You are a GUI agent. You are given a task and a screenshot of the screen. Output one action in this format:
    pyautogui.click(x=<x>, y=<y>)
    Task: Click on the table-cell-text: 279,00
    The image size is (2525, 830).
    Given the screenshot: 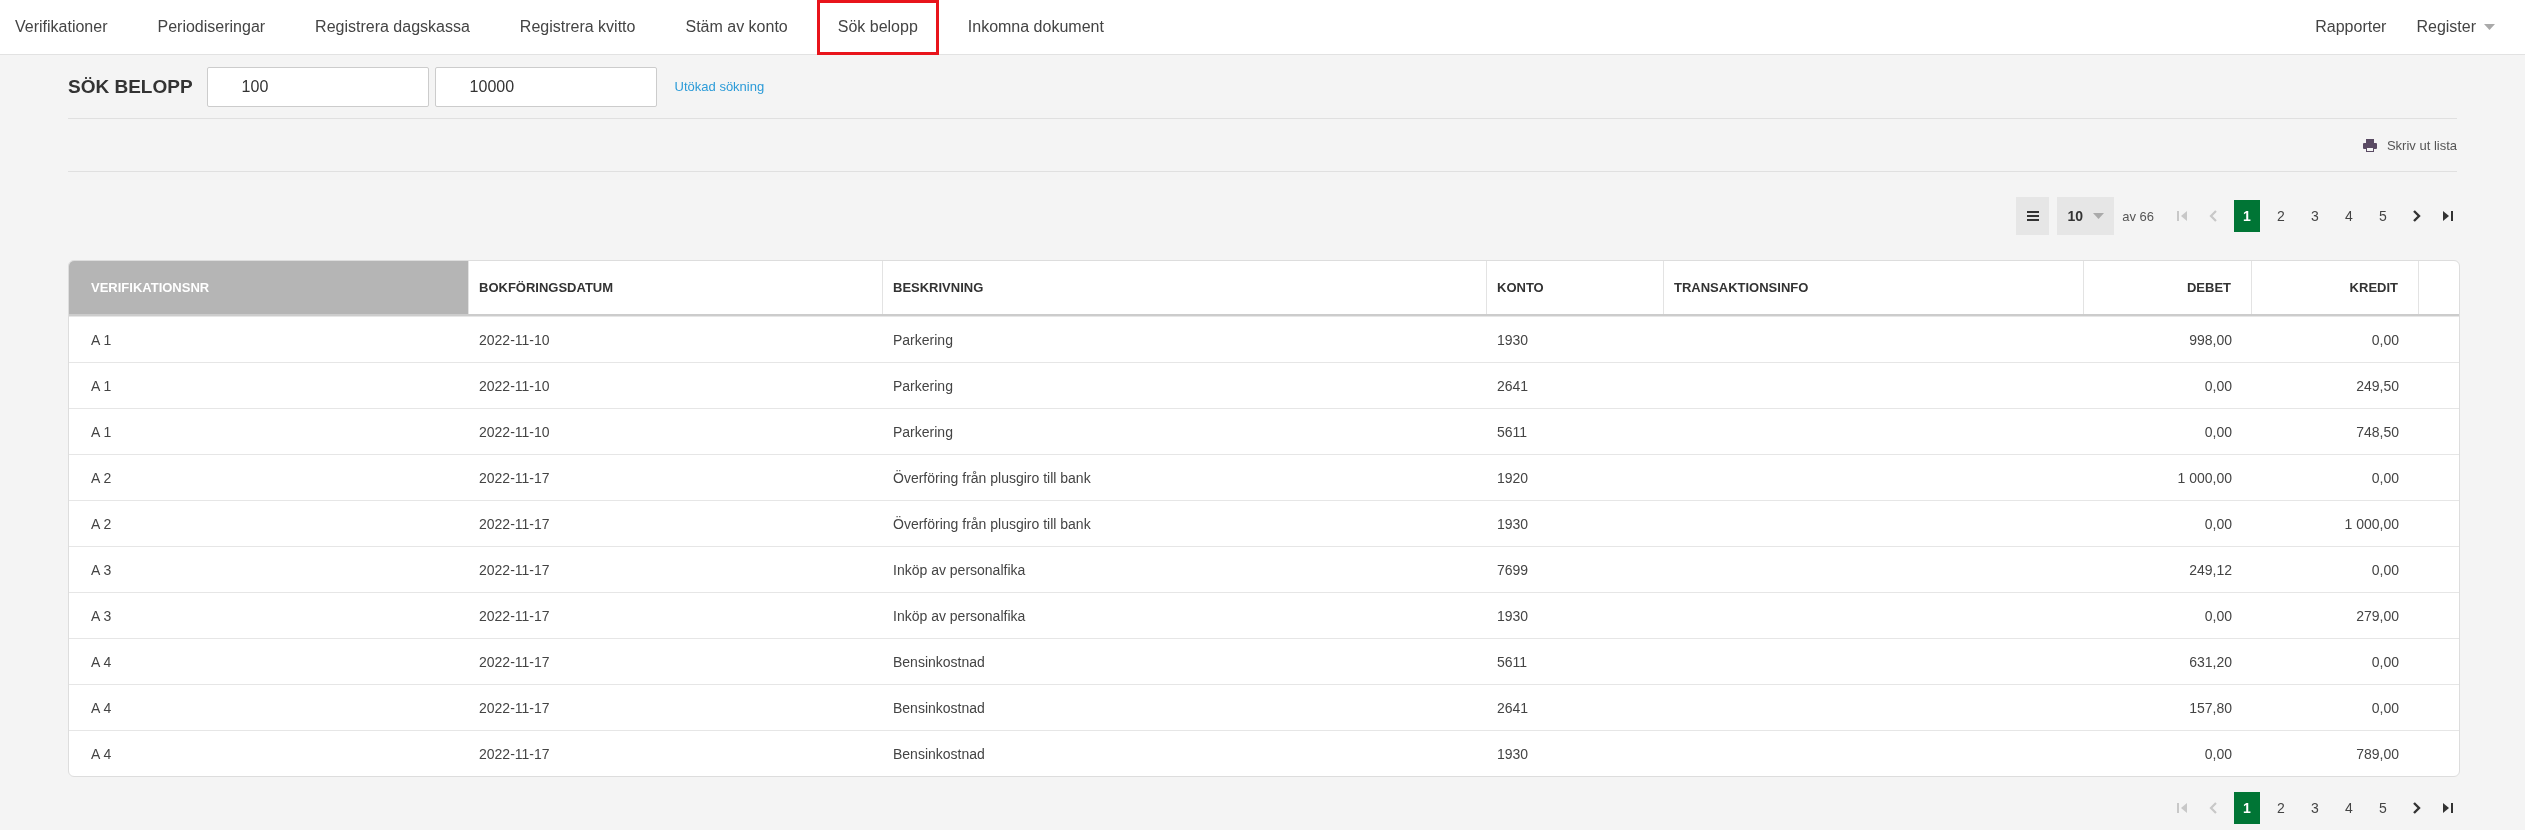 What is the action you would take?
    pyautogui.click(x=2377, y=616)
    